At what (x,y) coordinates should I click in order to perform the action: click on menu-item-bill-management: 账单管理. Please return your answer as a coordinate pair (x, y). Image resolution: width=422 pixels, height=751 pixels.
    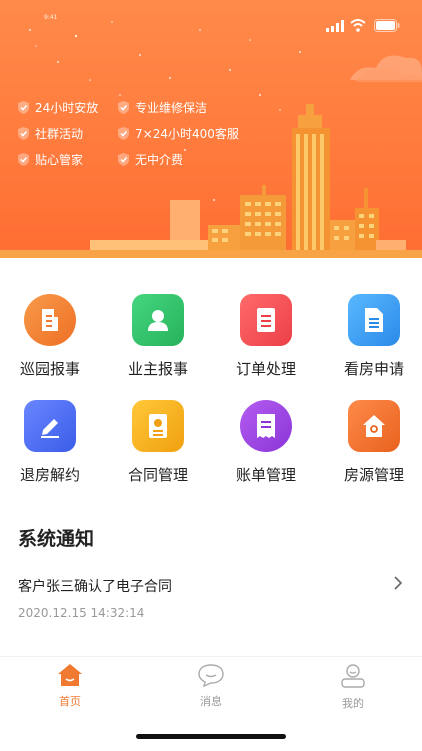
    Looking at the image, I should click on (266, 449).